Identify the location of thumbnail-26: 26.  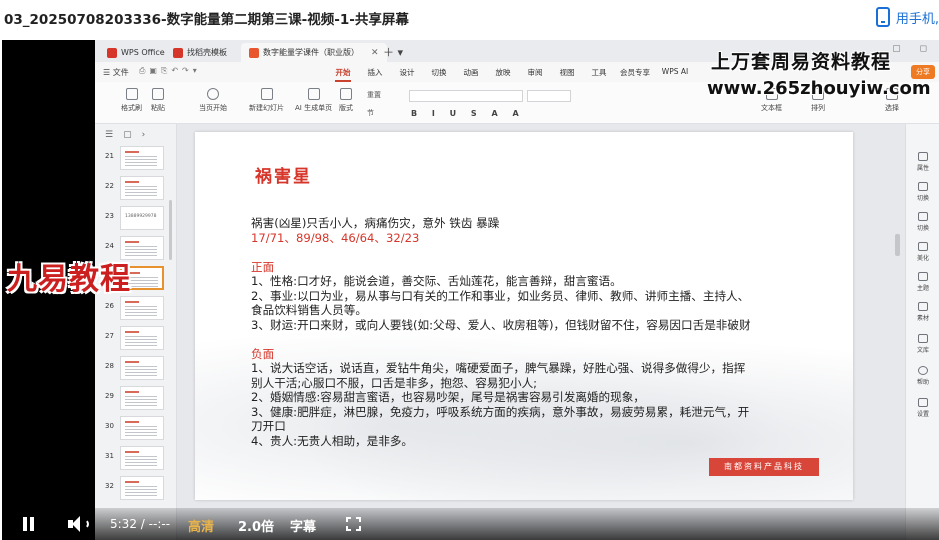
(137, 308).